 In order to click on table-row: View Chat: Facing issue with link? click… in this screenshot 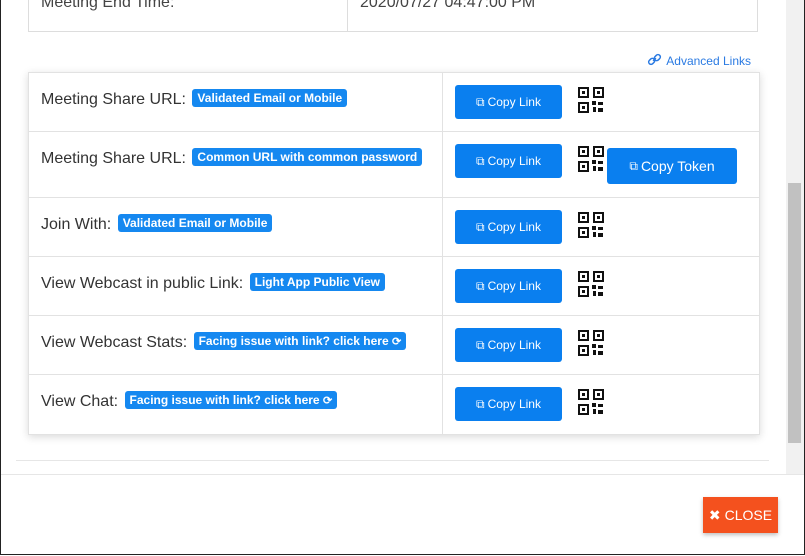, I will do `click(394, 404)`.